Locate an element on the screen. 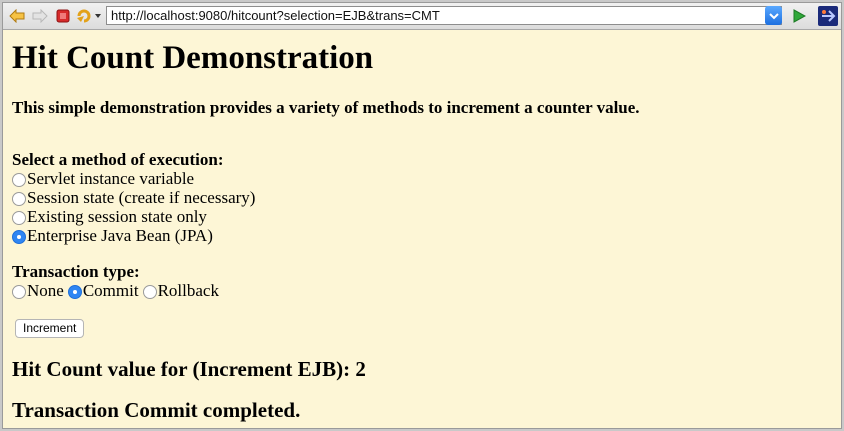 Image resolution: width=844 pixels, height=431 pixels. method-option-ejb: Enterprise Java Bean (JPA) is located at coordinates (112, 236).